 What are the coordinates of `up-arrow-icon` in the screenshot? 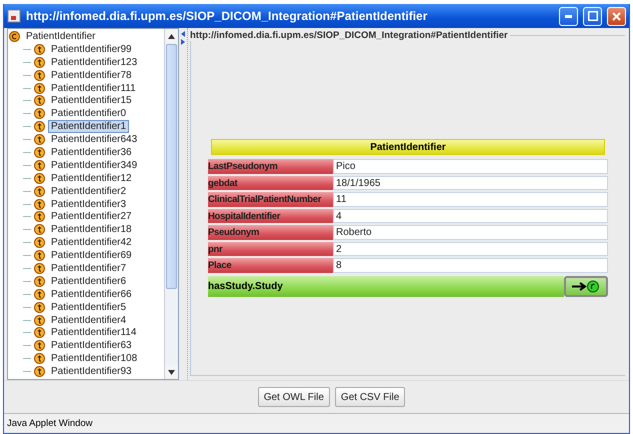 It's located at (171, 36).